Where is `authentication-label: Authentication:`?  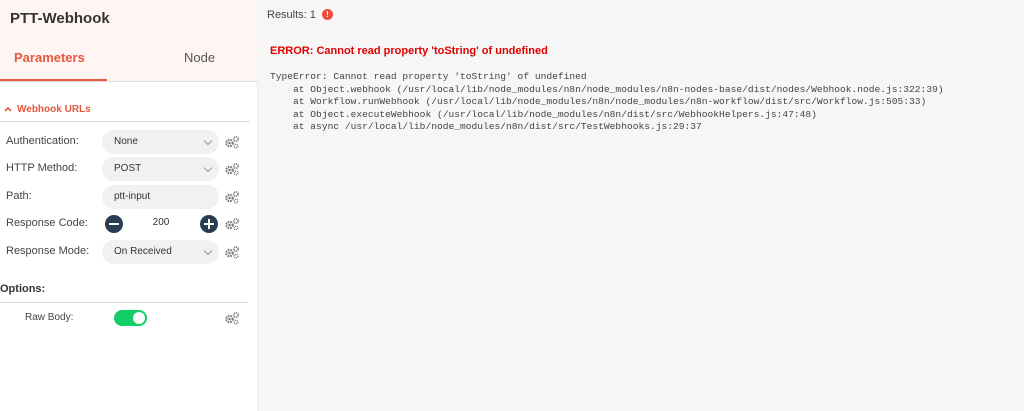
authentication-label: Authentication: is located at coordinates (42, 141).